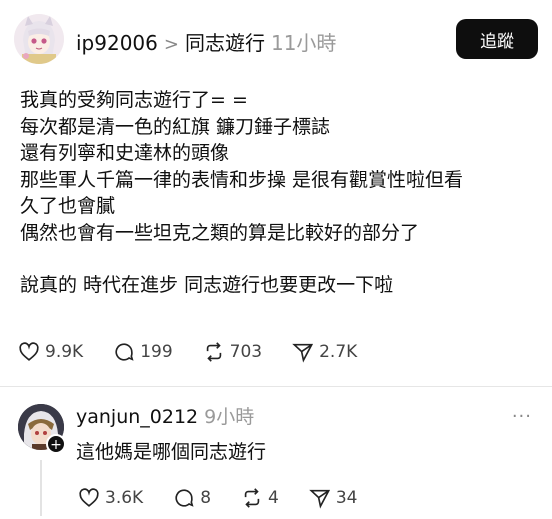 This screenshot has height=519, width=552. What do you see at coordinates (171, 44) in the screenshot?
I see `chevron-right-icon: >` at bounding box center [171, 44].